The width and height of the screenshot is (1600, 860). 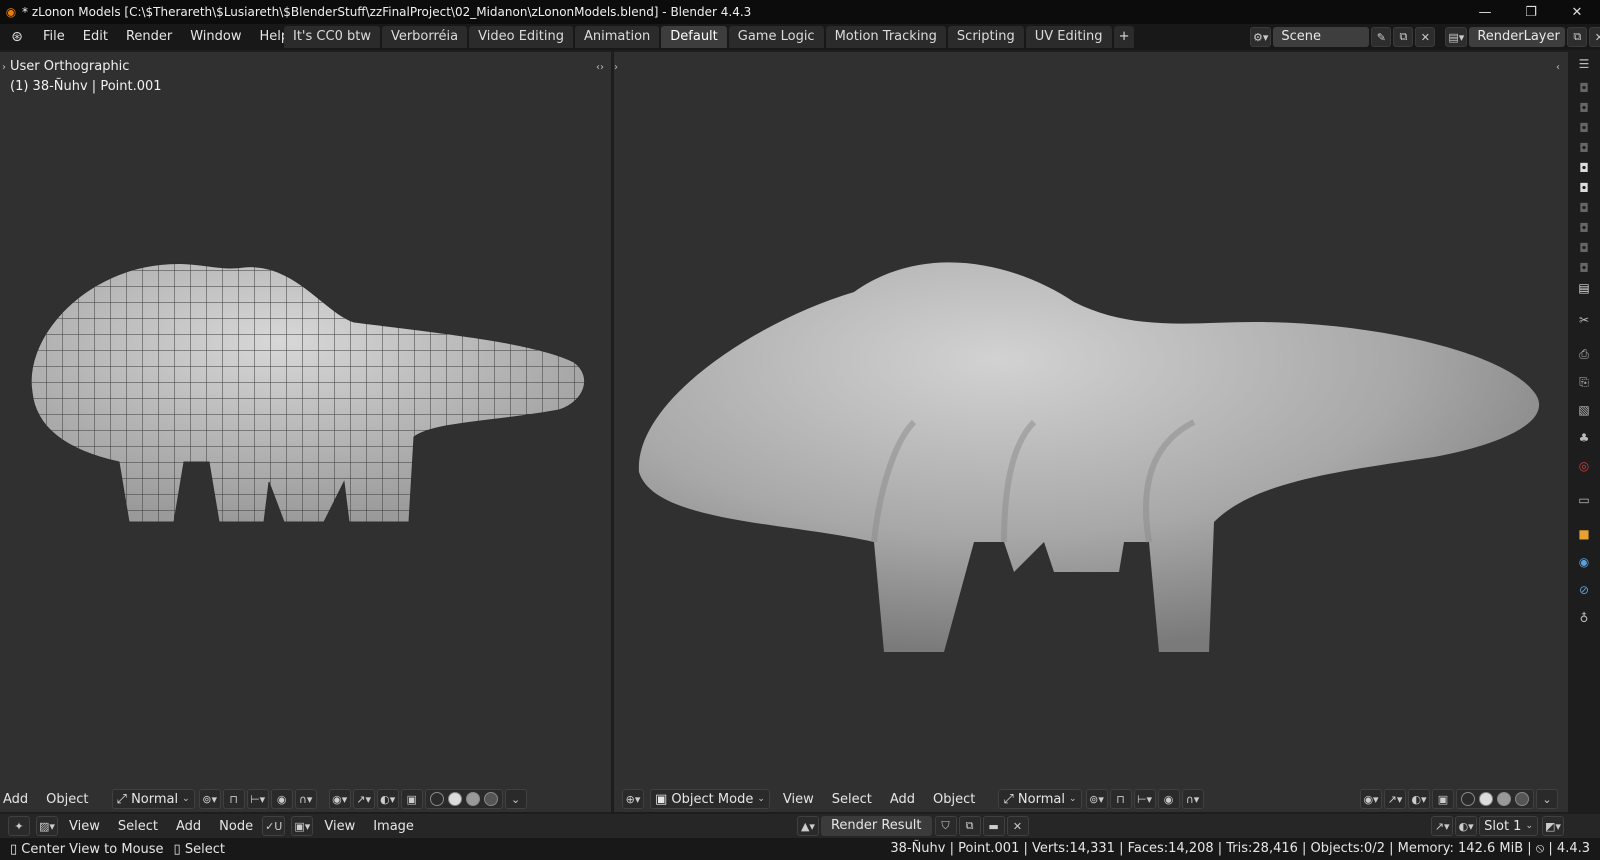 I want to click on pivot-point-icon: ⊚▾, so click(x=209, y=799).